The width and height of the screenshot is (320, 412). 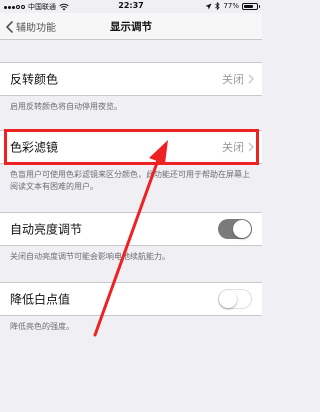 What do you see at coordinates (251, 79) in the screenshot?
I see `chevron-right-icon` at bounding box center [251, 79].